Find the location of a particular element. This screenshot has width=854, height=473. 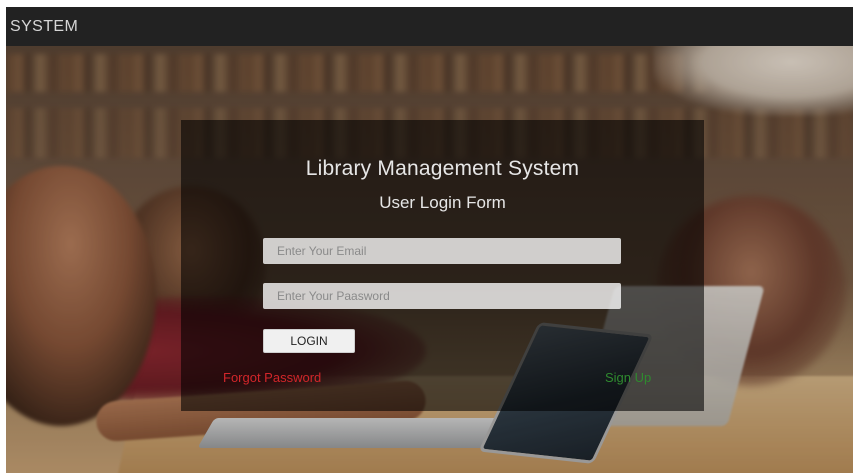

email-field is located at coordinates (442, 251).